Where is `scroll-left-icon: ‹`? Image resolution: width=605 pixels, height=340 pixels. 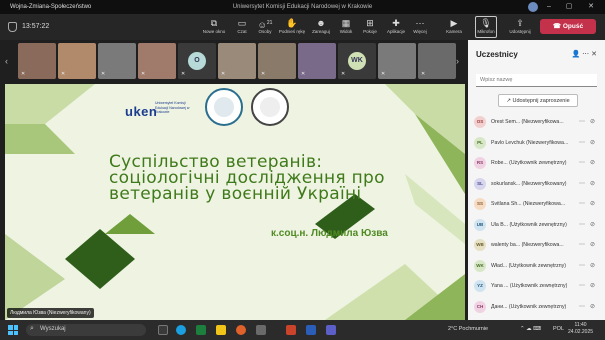 scroll-left-icon: ‹ is located at coordinates (6, 61).